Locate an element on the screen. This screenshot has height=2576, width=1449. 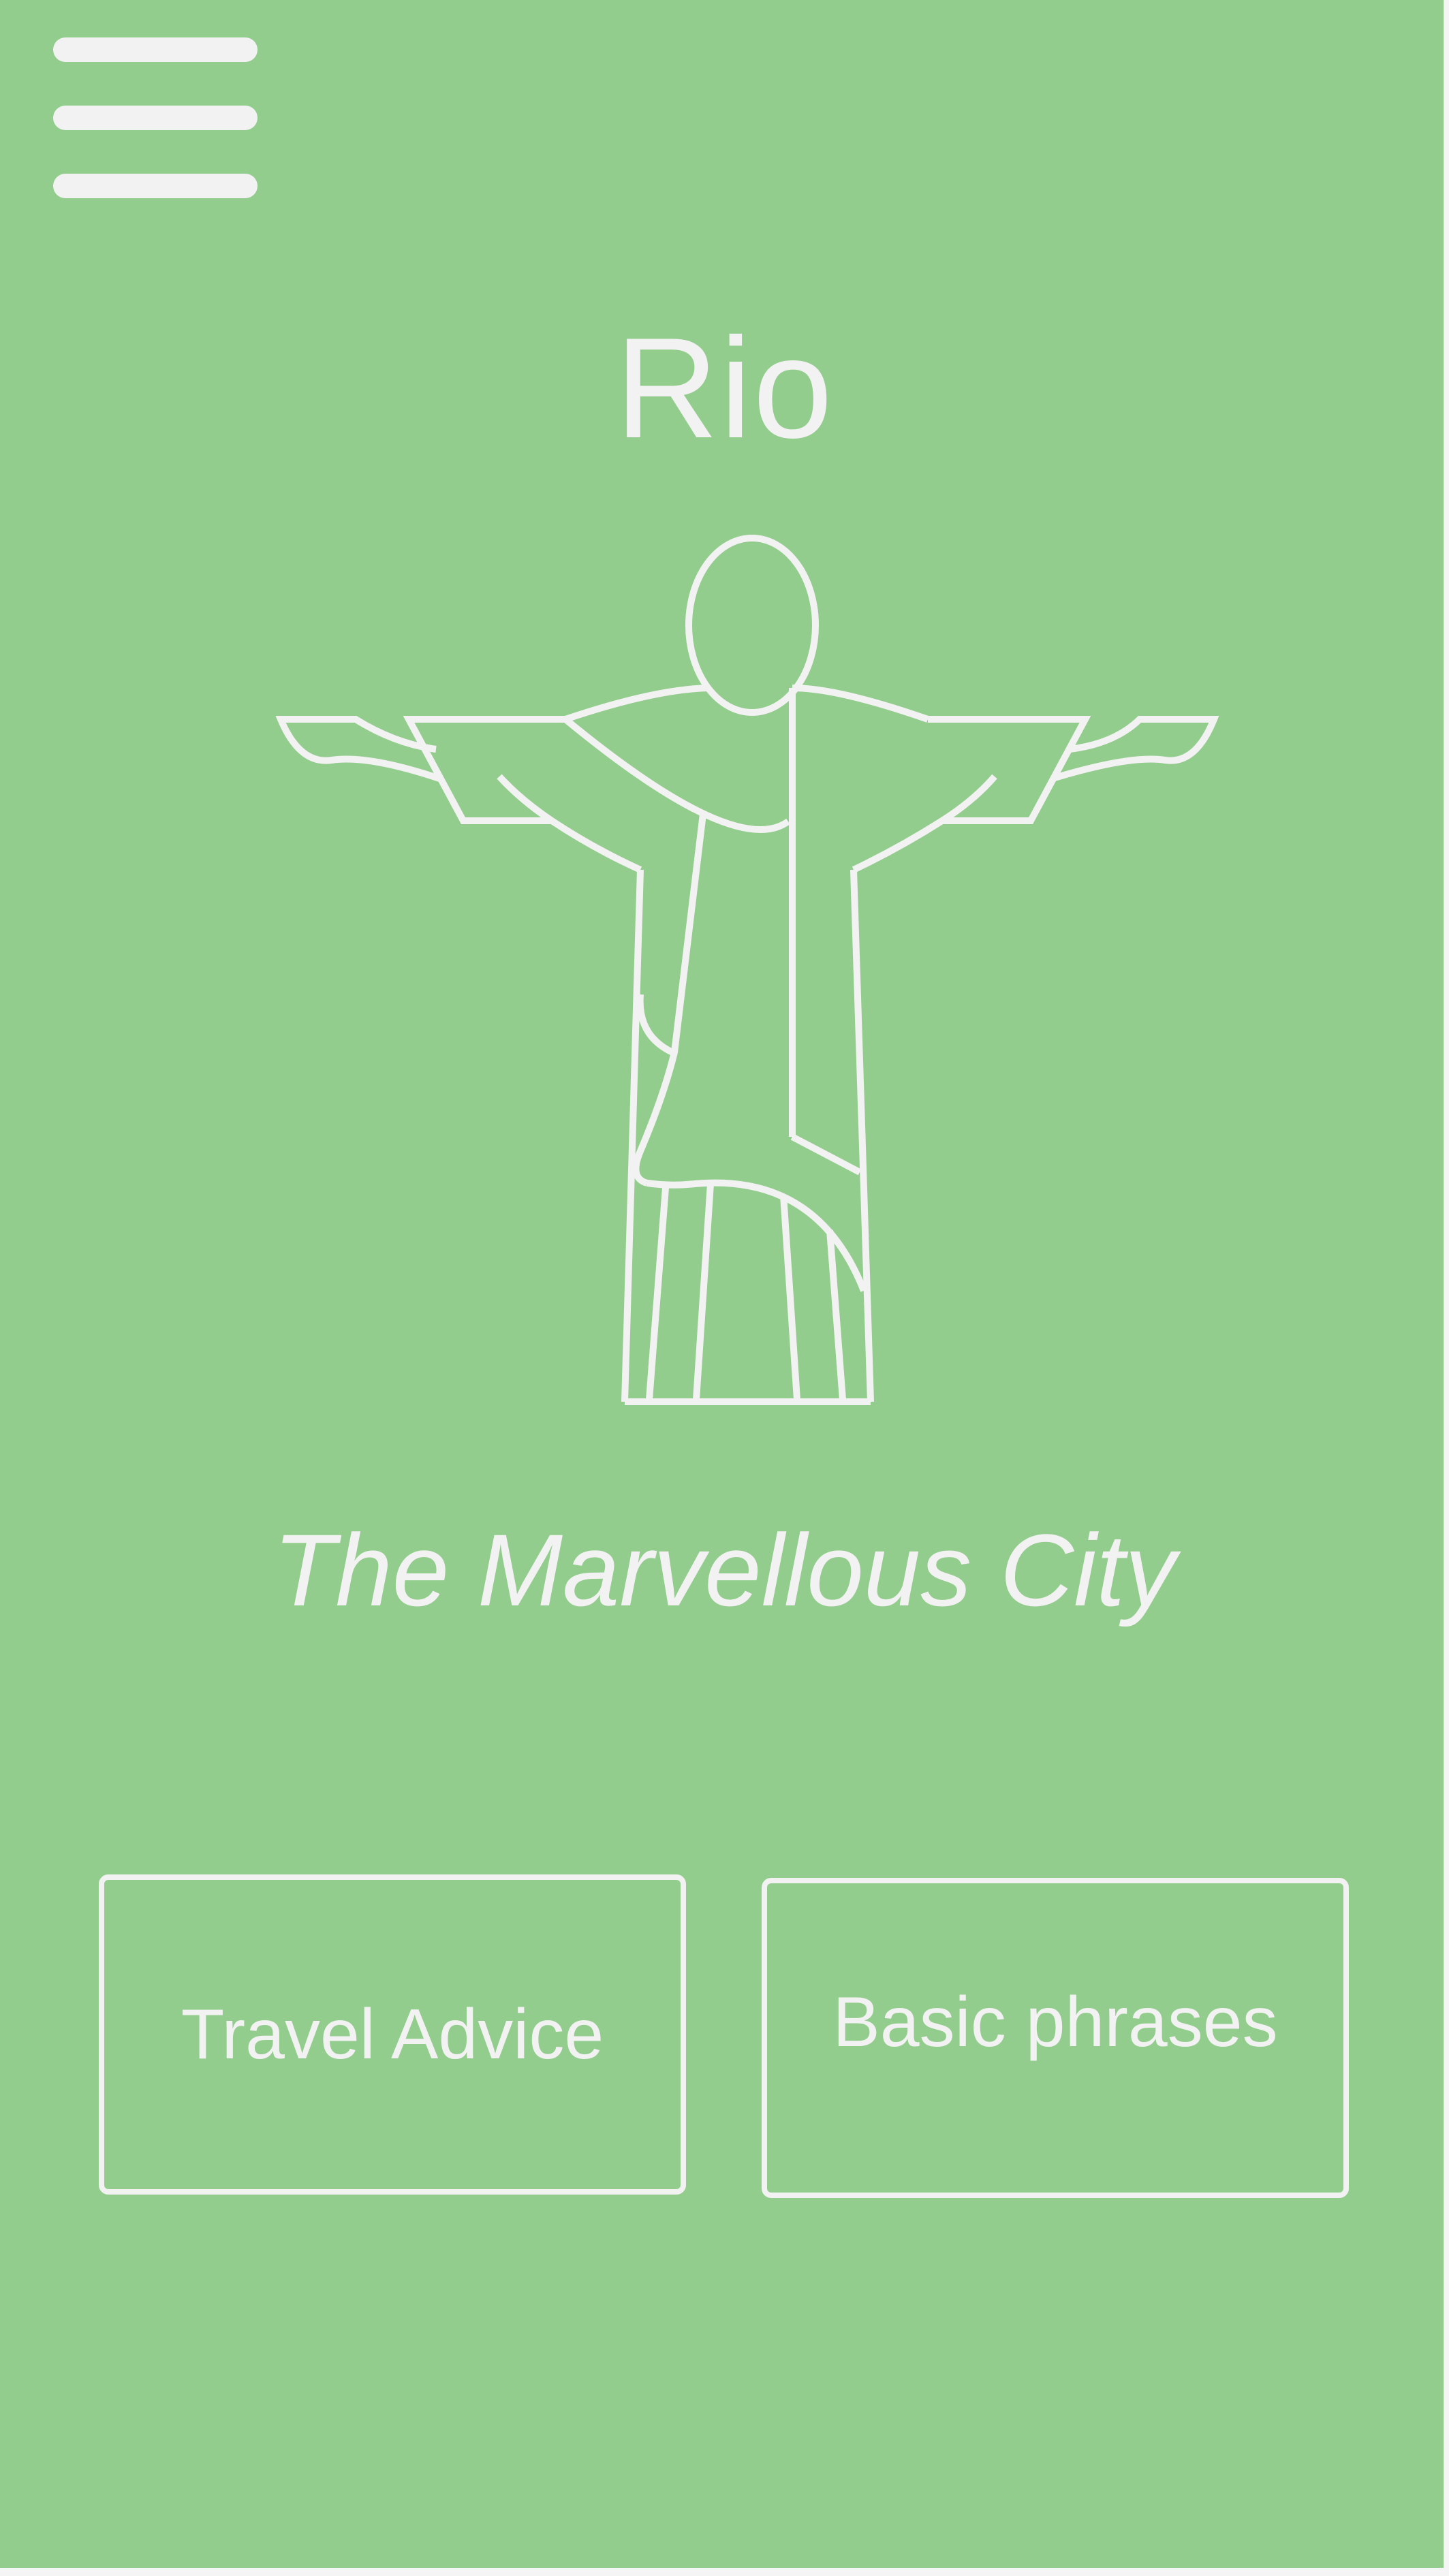
statue-body-right is located at coordinates (862, 1135).